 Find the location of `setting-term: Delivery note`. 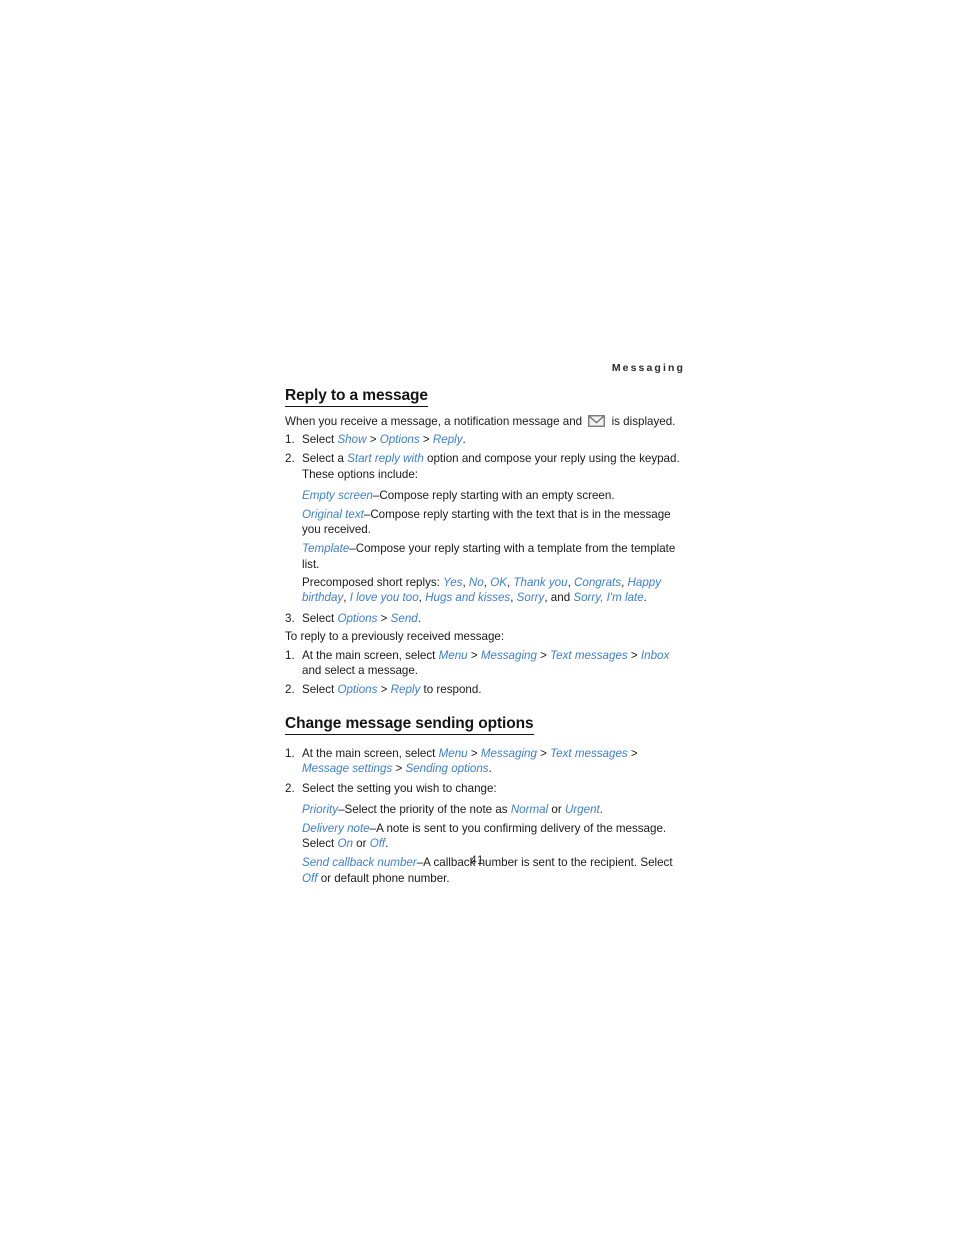

setting-term: Delivery note is located at coordinates (336, 829).